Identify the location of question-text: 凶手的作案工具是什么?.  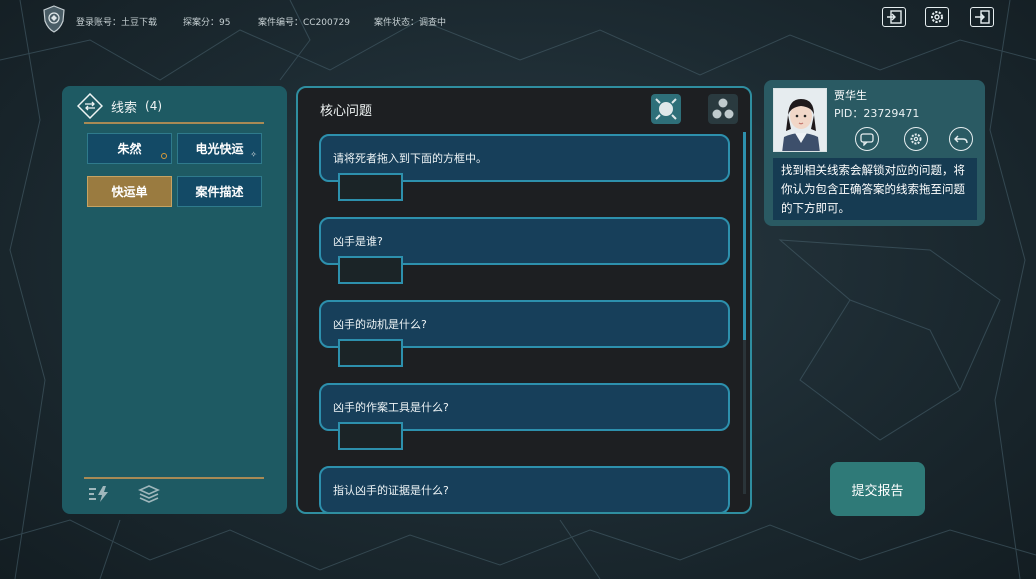
(391, 407).